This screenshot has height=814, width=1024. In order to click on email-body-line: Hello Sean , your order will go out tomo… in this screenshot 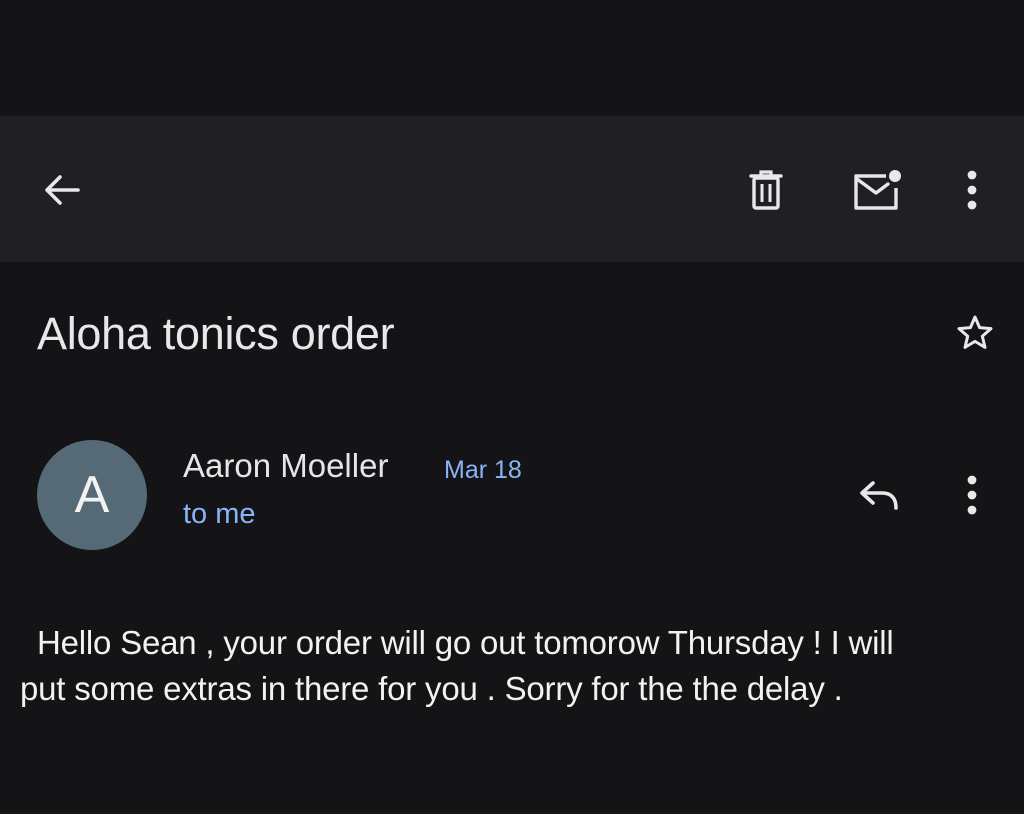, I will do `click(465, 642)`.